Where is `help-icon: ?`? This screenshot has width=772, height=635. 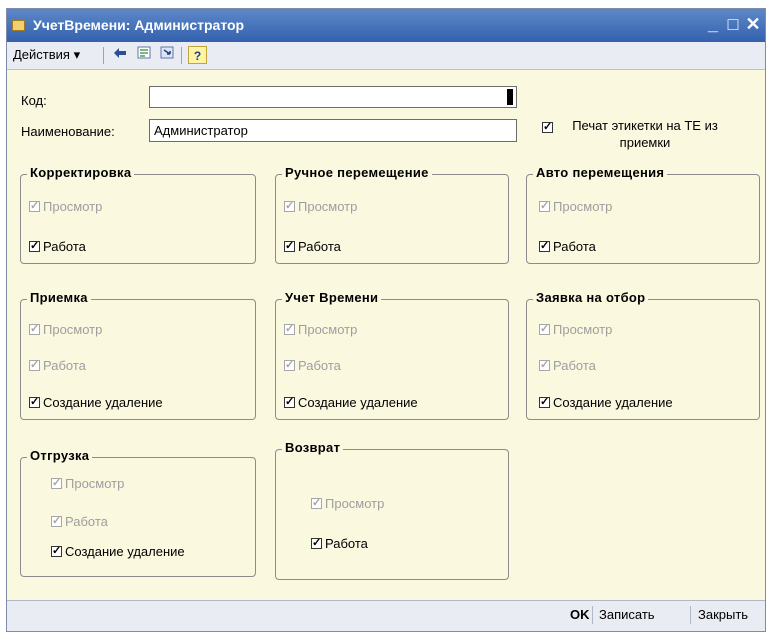 help-icon: ? is located at coordinates (197, 55).